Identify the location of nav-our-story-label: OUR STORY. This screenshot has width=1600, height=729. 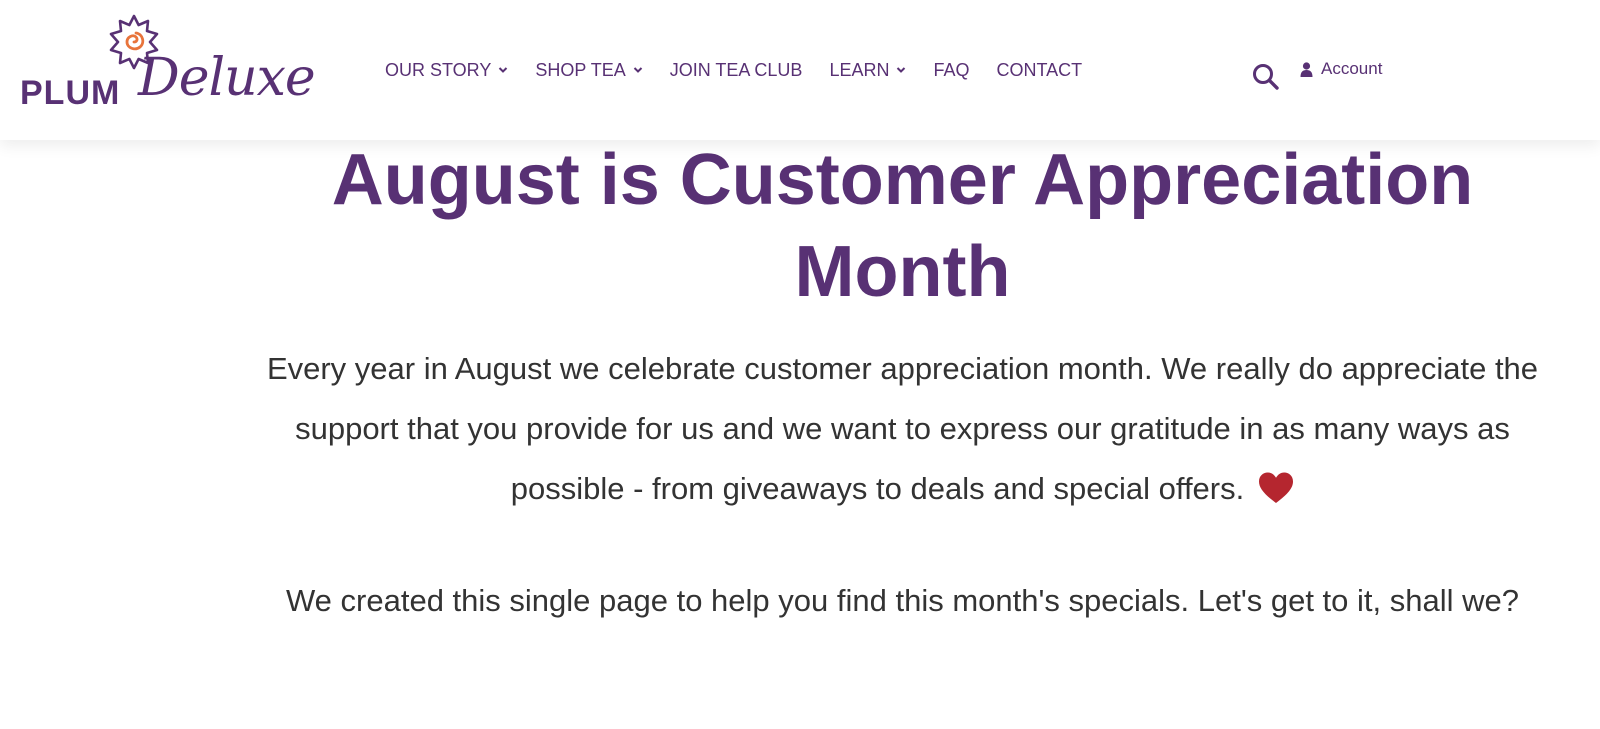
(438, 69).